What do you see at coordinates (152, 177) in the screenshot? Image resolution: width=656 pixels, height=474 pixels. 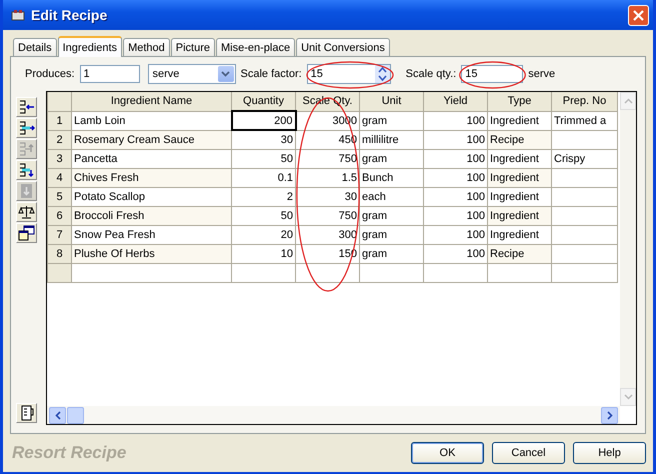 I see `table-cell: Chives Fresh` at bounding box center [152, 177].